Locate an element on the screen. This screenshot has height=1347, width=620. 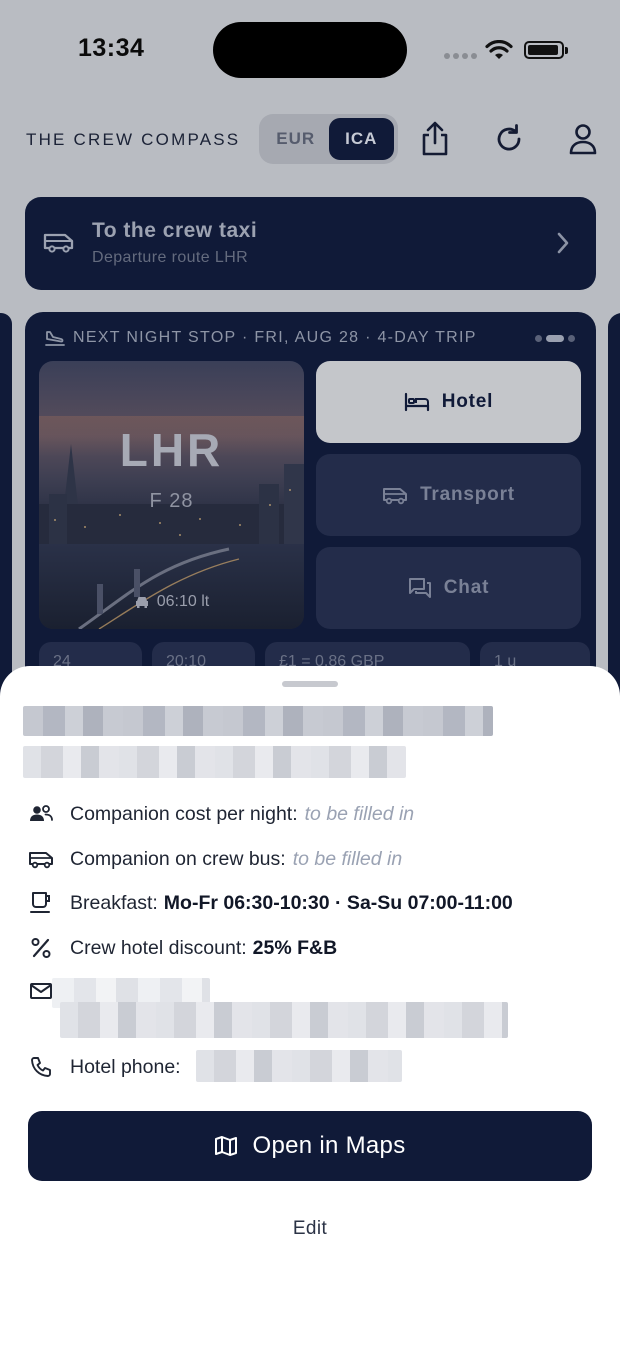
refresh-icon is located at coordinates (509, 139).